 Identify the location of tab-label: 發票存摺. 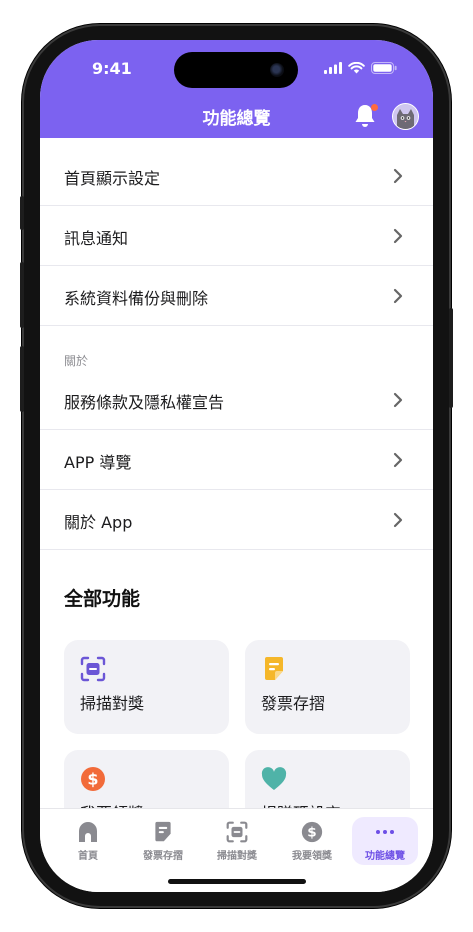
(163, 856).